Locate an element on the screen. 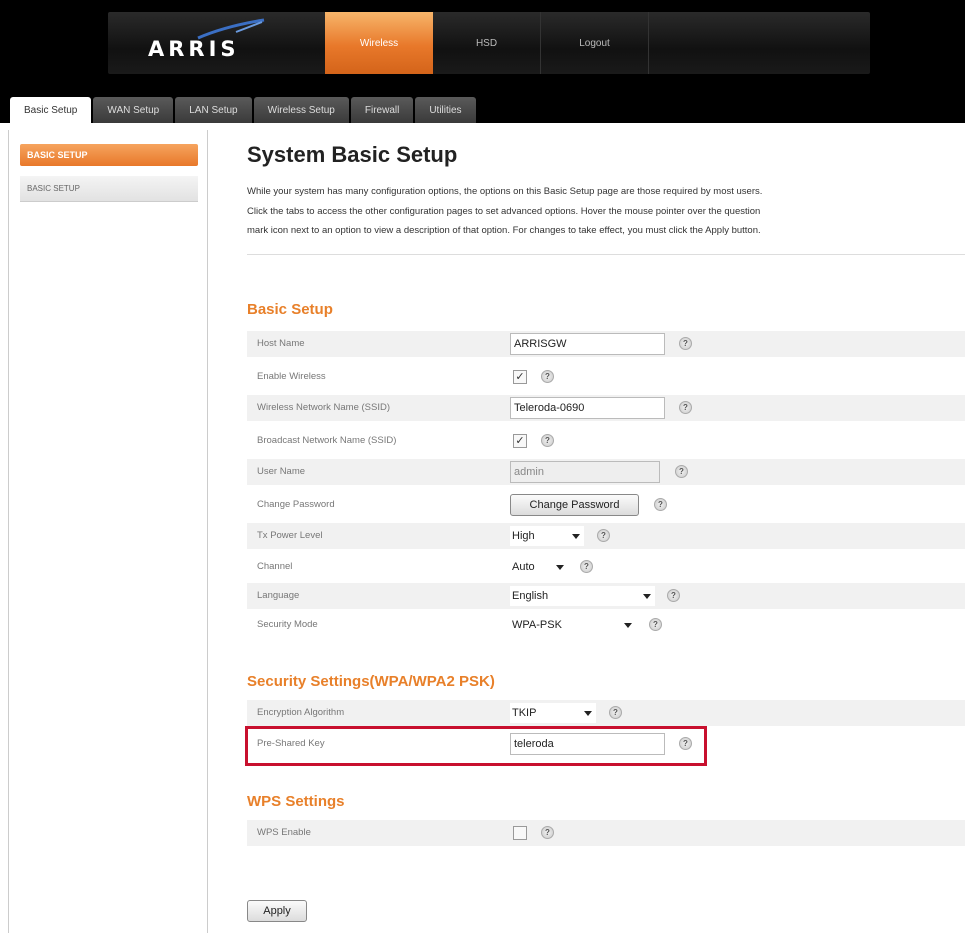 This screenshot has height=933, width=965. row-change-password: Change Password Change Password ? is located at coordinates (606, 505).